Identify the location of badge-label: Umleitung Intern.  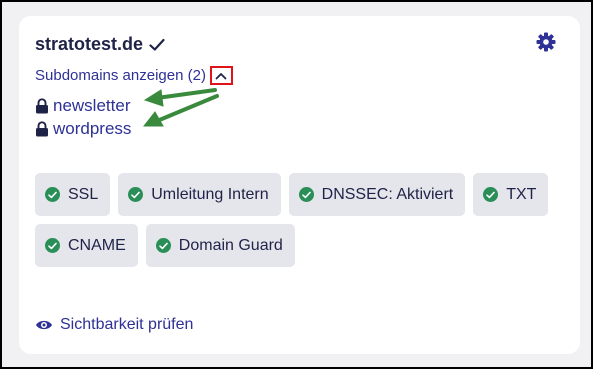
(210, 194).